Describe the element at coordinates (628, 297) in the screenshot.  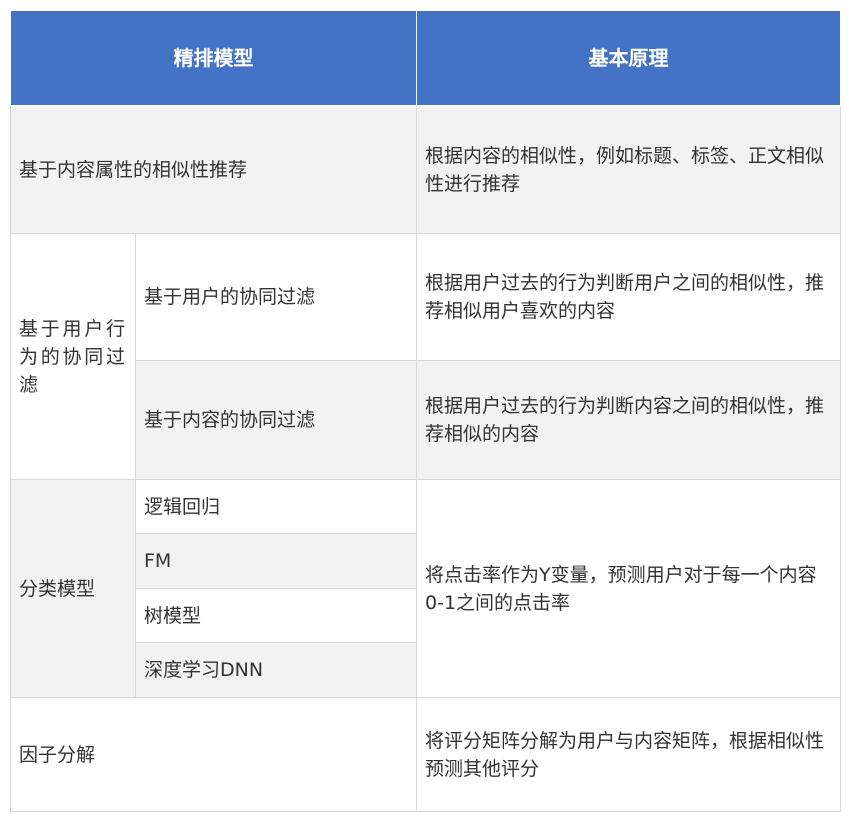
I see `principle-cell: 根据用户过去的行为判断用户之间的相似性，推荐相似用户喜欢的内容` at that location.